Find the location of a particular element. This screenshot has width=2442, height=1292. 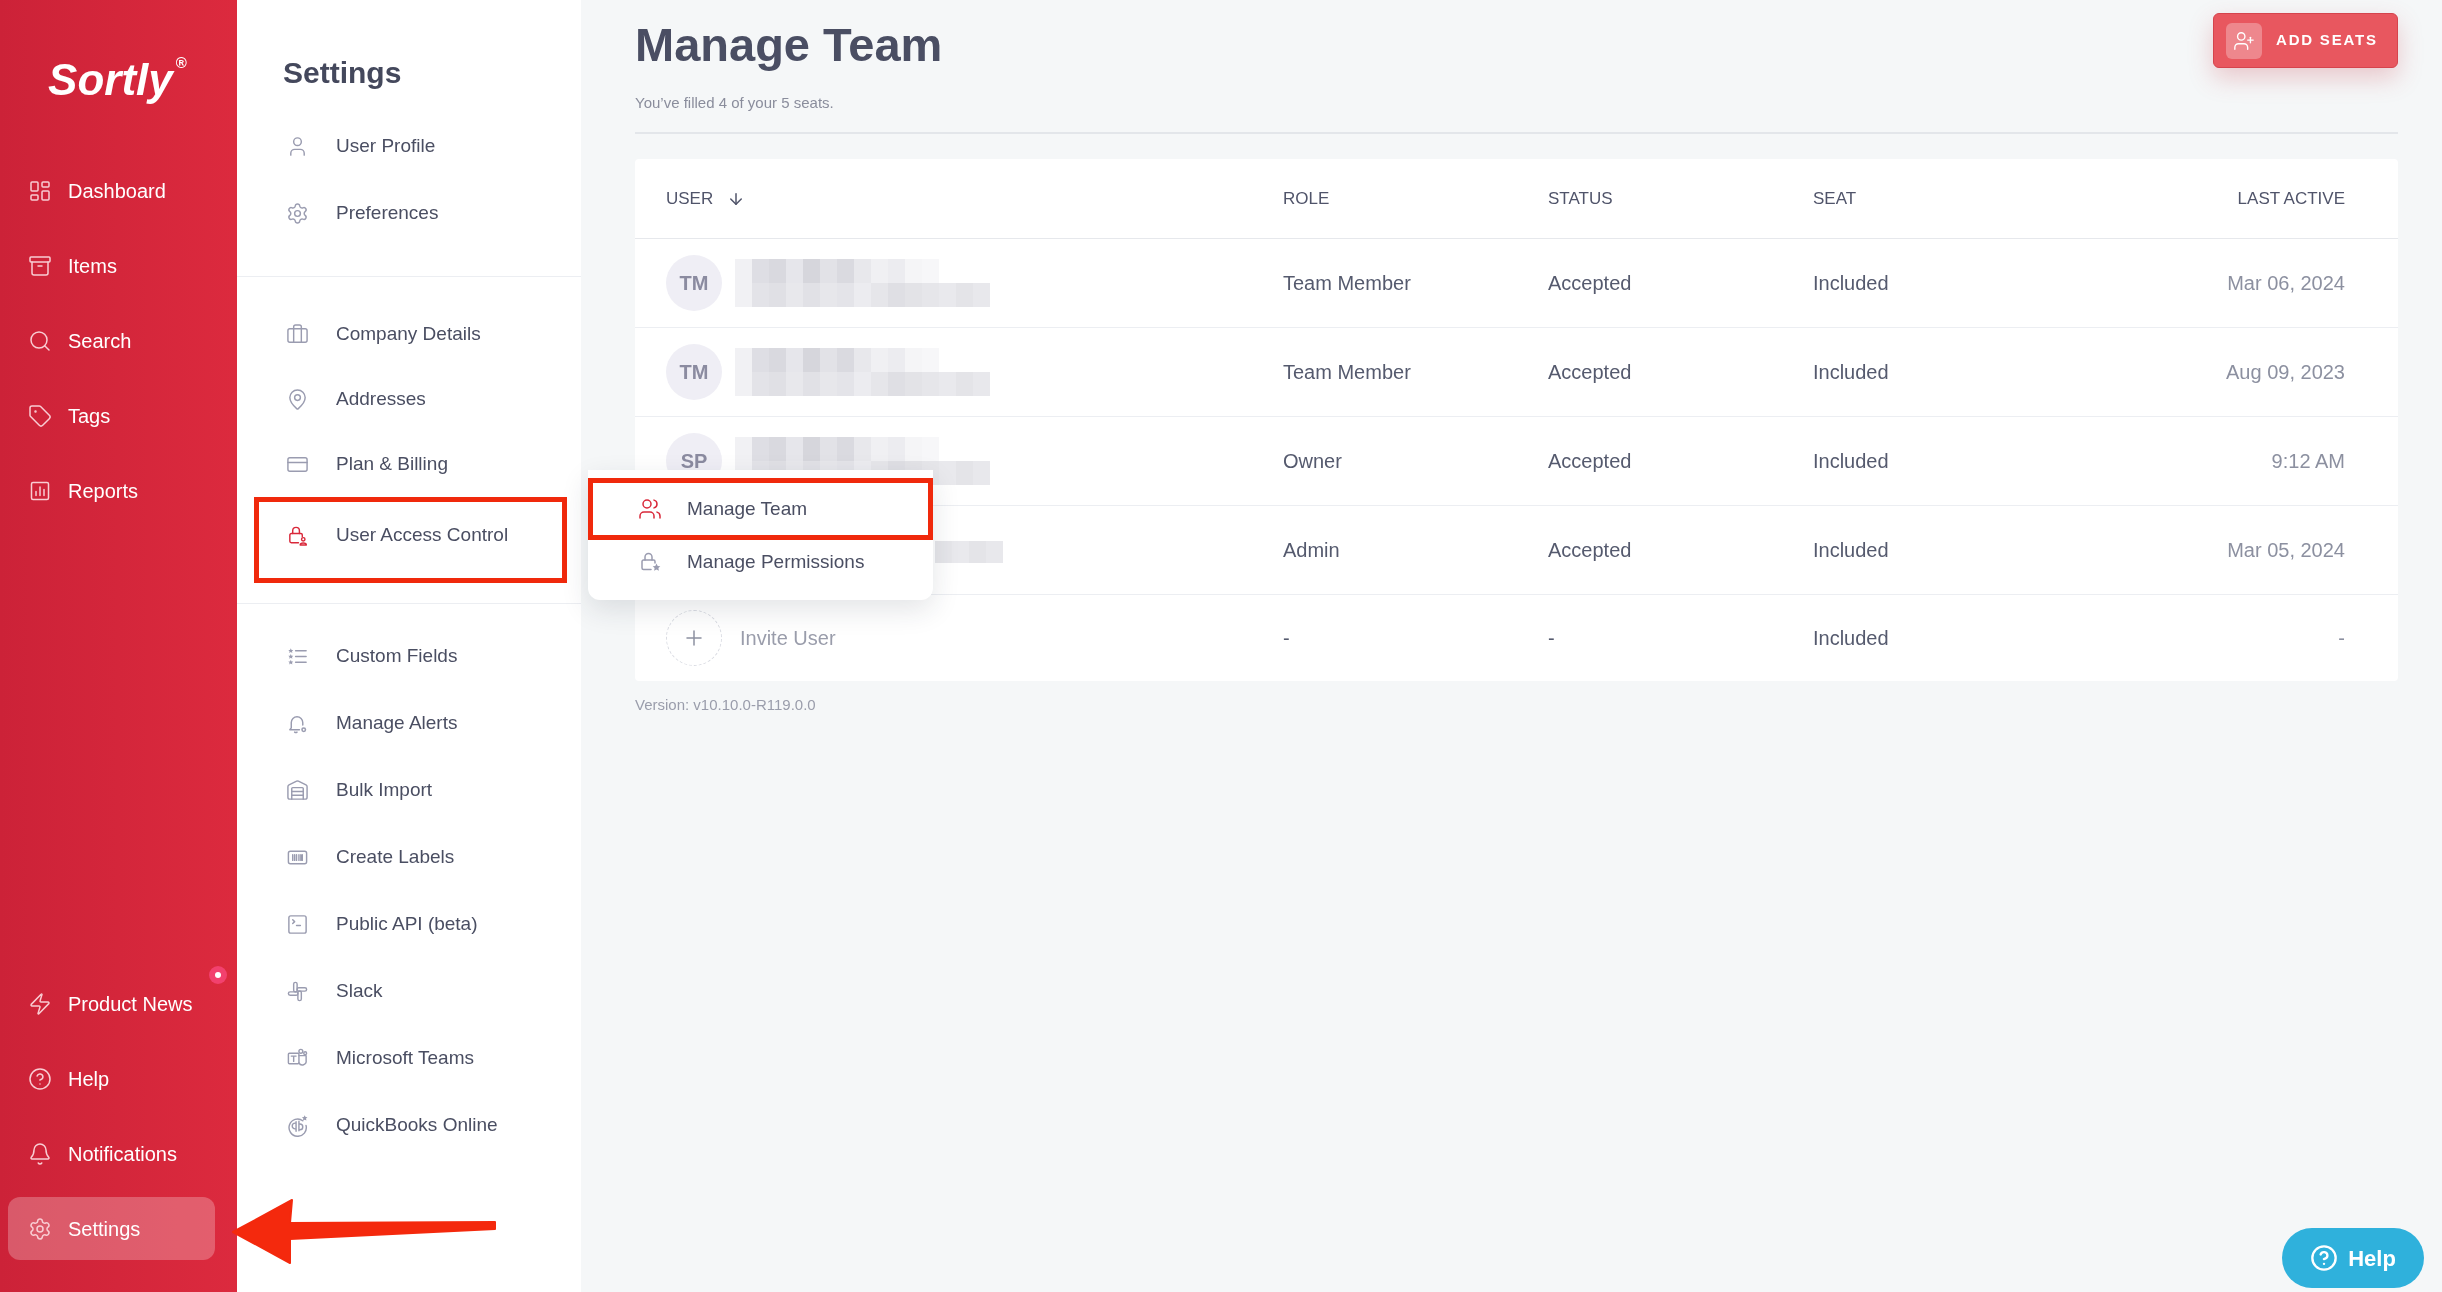

nav-item: Dashboard is located at coordinates (111, 190).